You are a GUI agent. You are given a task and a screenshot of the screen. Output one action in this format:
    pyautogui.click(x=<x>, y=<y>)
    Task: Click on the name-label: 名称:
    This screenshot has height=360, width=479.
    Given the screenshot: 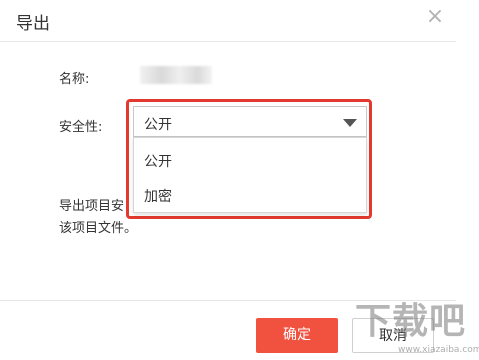 What is the action you would take?
    pyautogui.click(x=74, y=79)
    